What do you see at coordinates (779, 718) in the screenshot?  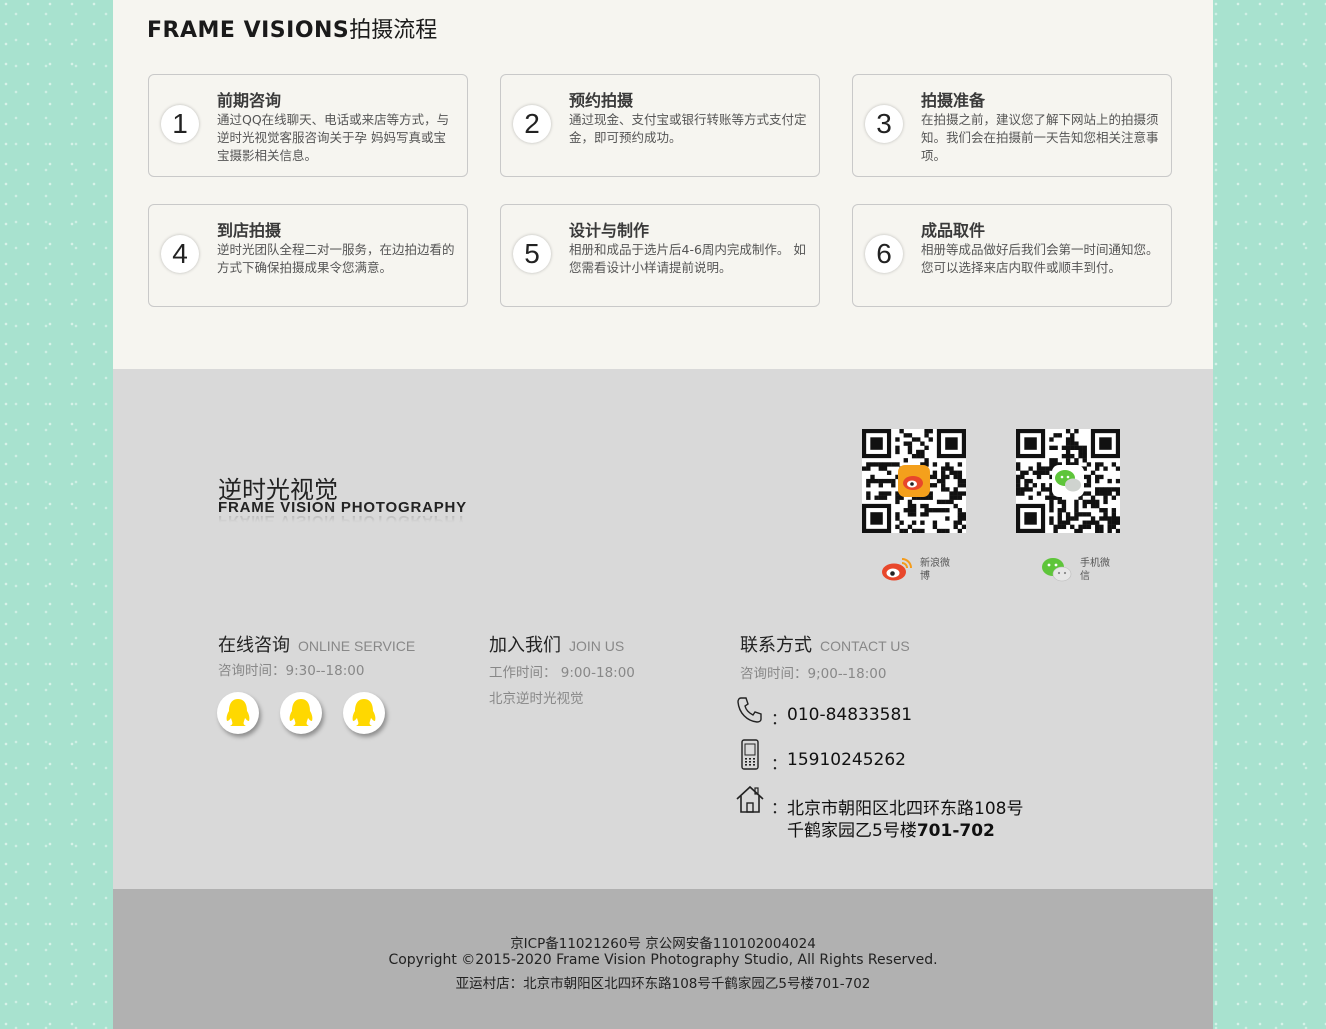 I see `phone-colon: ：` at bounding box center [779, 718].